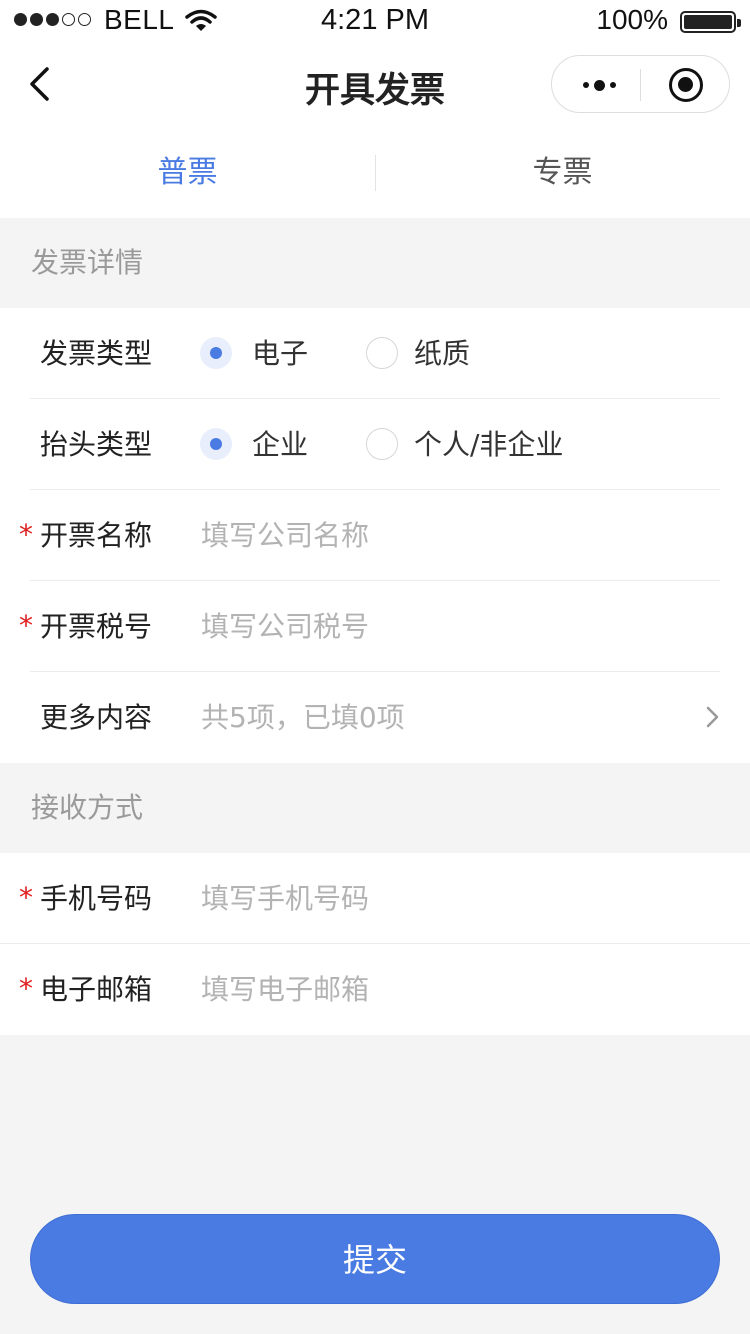 The width and height of the screenshot is (750, 1334). Describe the element at coordinates (375, 808) in the screenshot. I see `section-header-receive-method: 接收方式` at that location.